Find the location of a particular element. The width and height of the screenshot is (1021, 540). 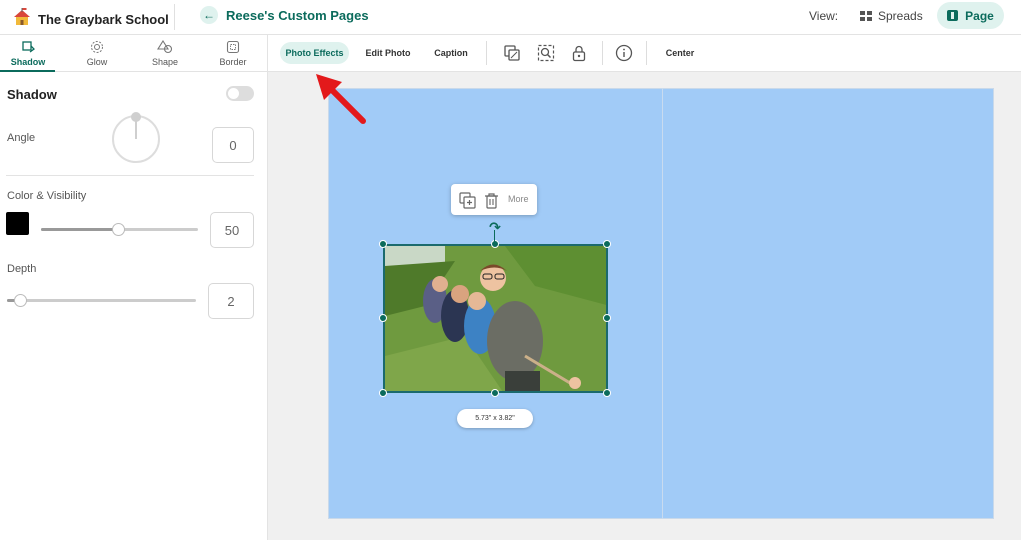

annotation-arrow-icon is located at coordinates (341, 99).